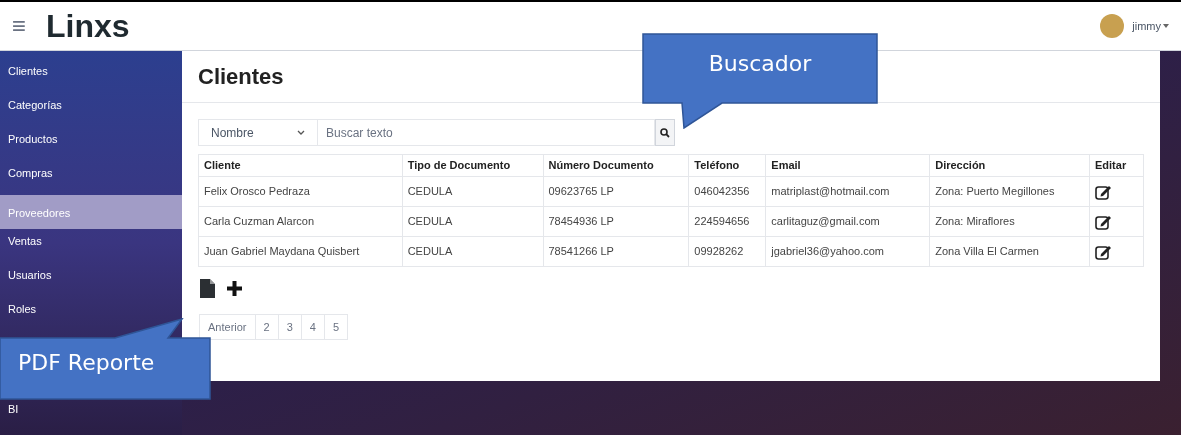  Describe the element at coordinates (207, 288) in the screenshot. I see `document-icon` at that location.